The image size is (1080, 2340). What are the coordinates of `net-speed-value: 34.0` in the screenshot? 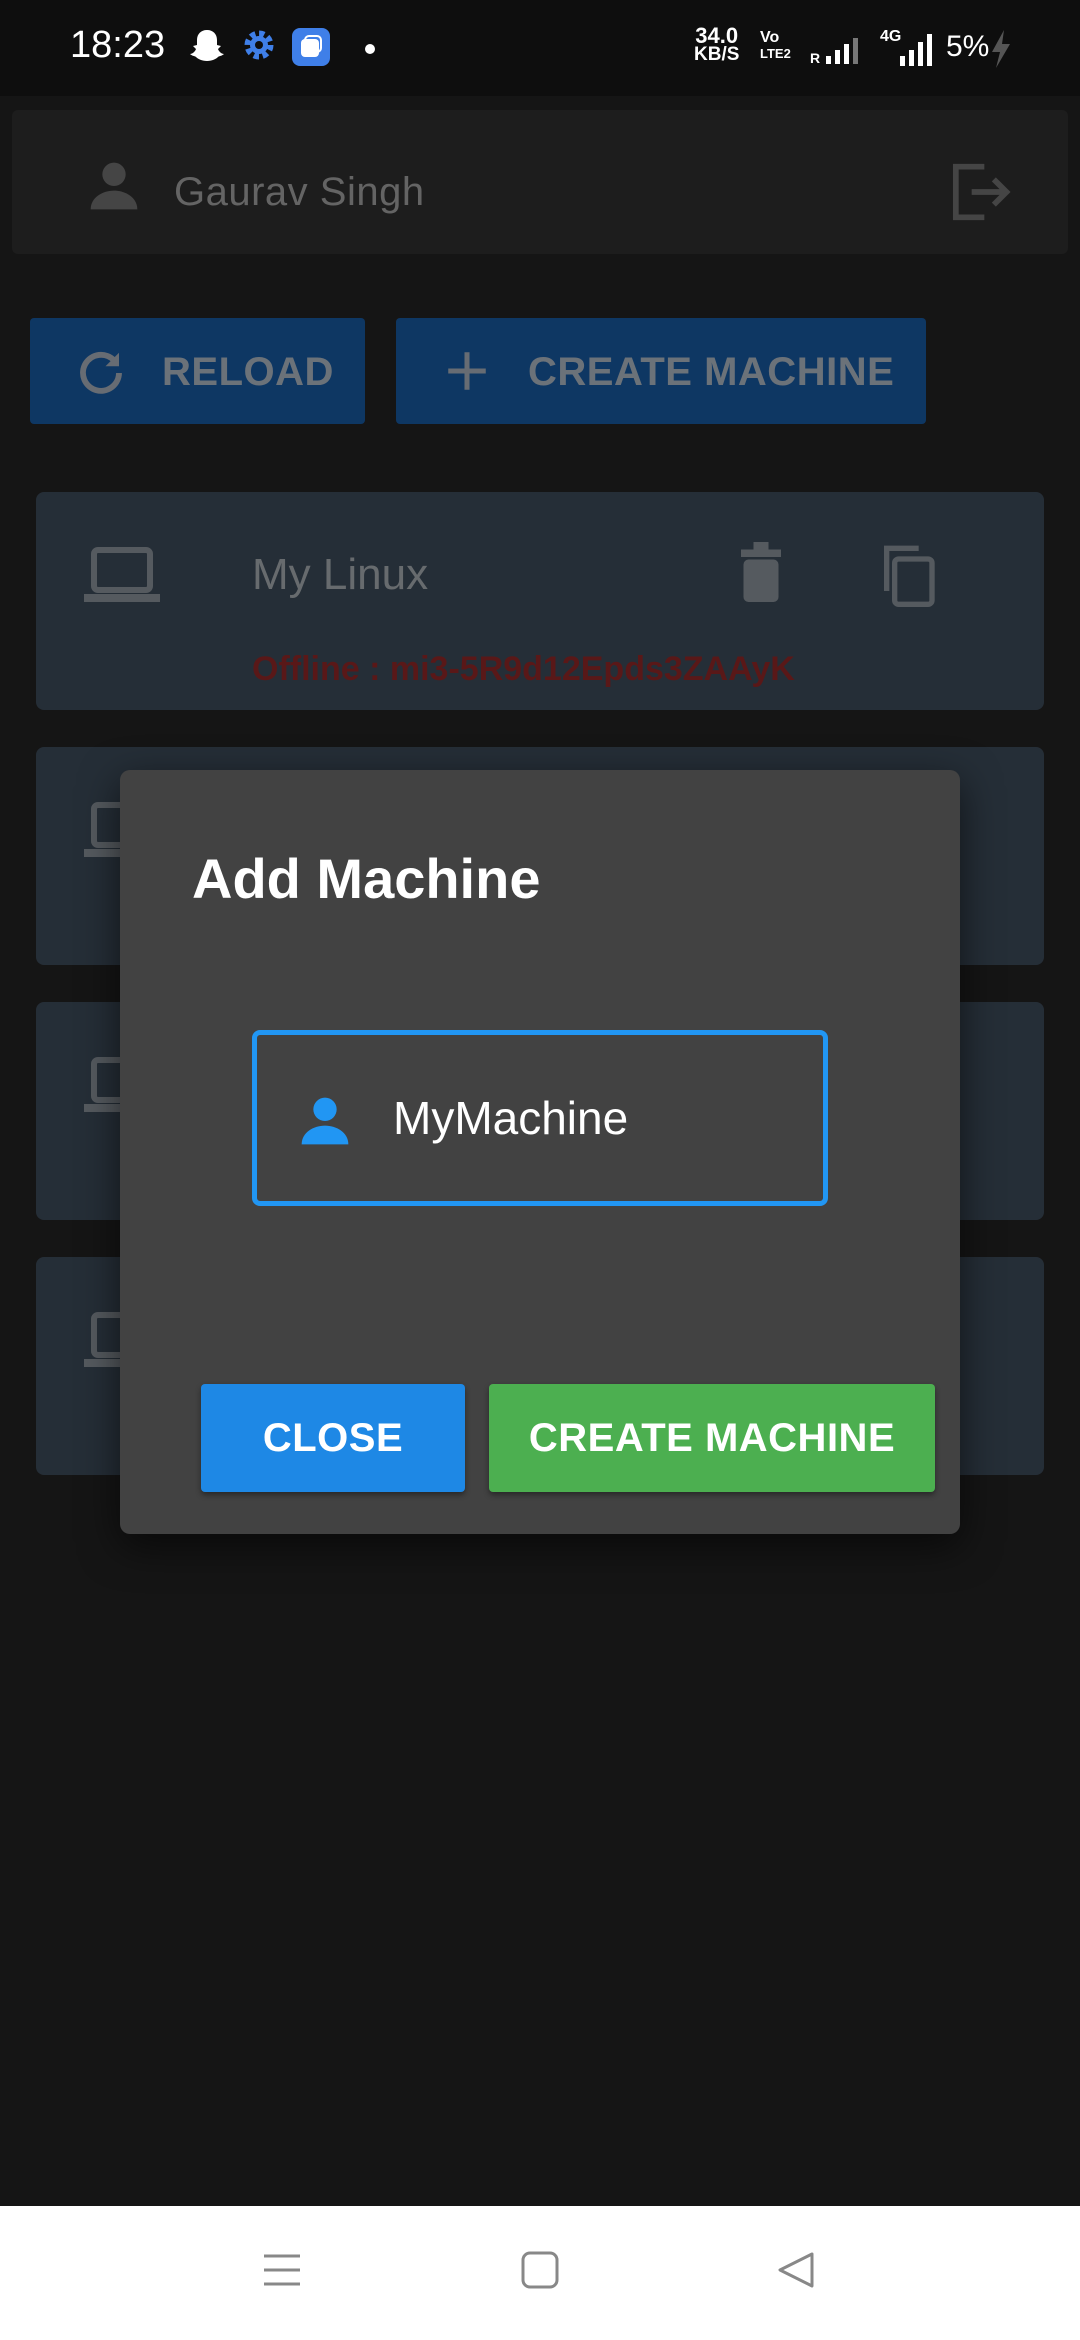 It's located at (717, 35).